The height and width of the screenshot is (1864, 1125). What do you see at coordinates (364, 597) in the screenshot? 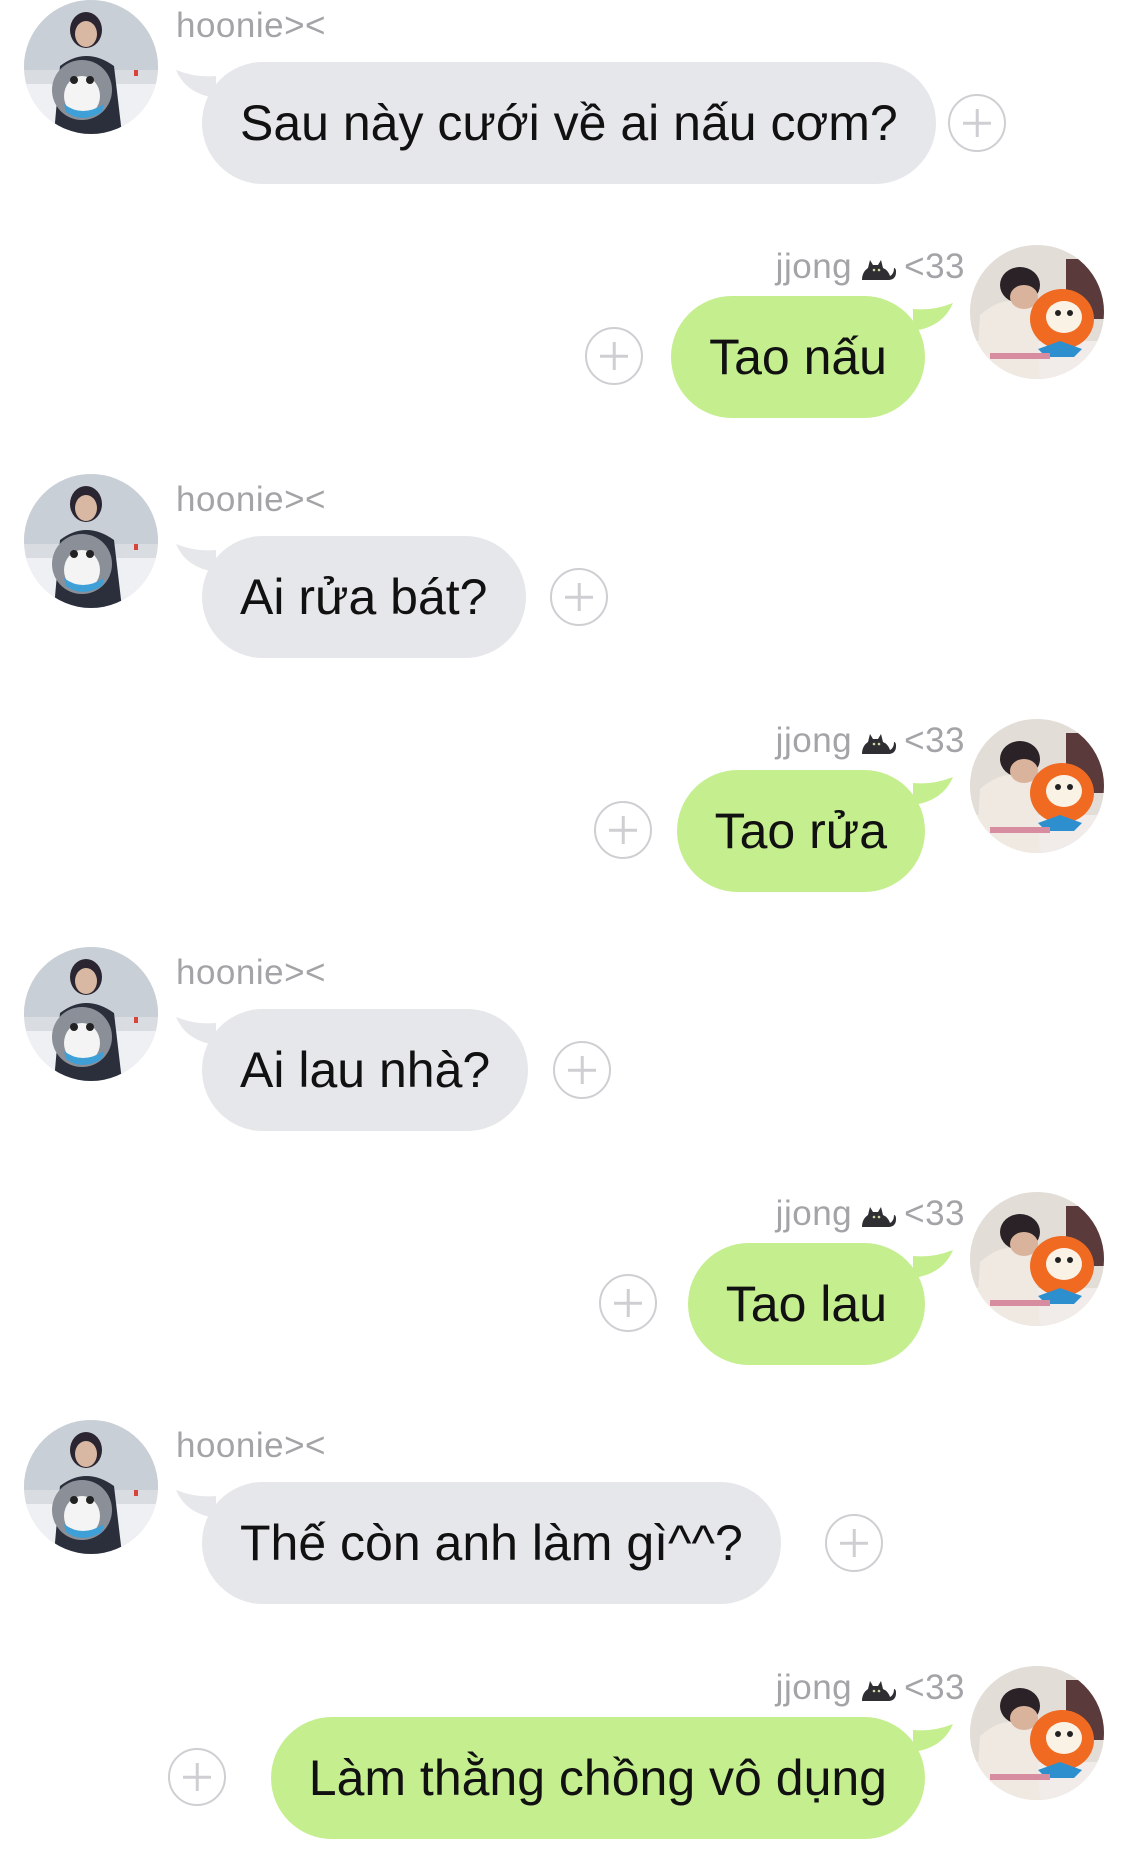
I see `message-bubble: Ai rửa bát?` at bounding box center [364, 597].